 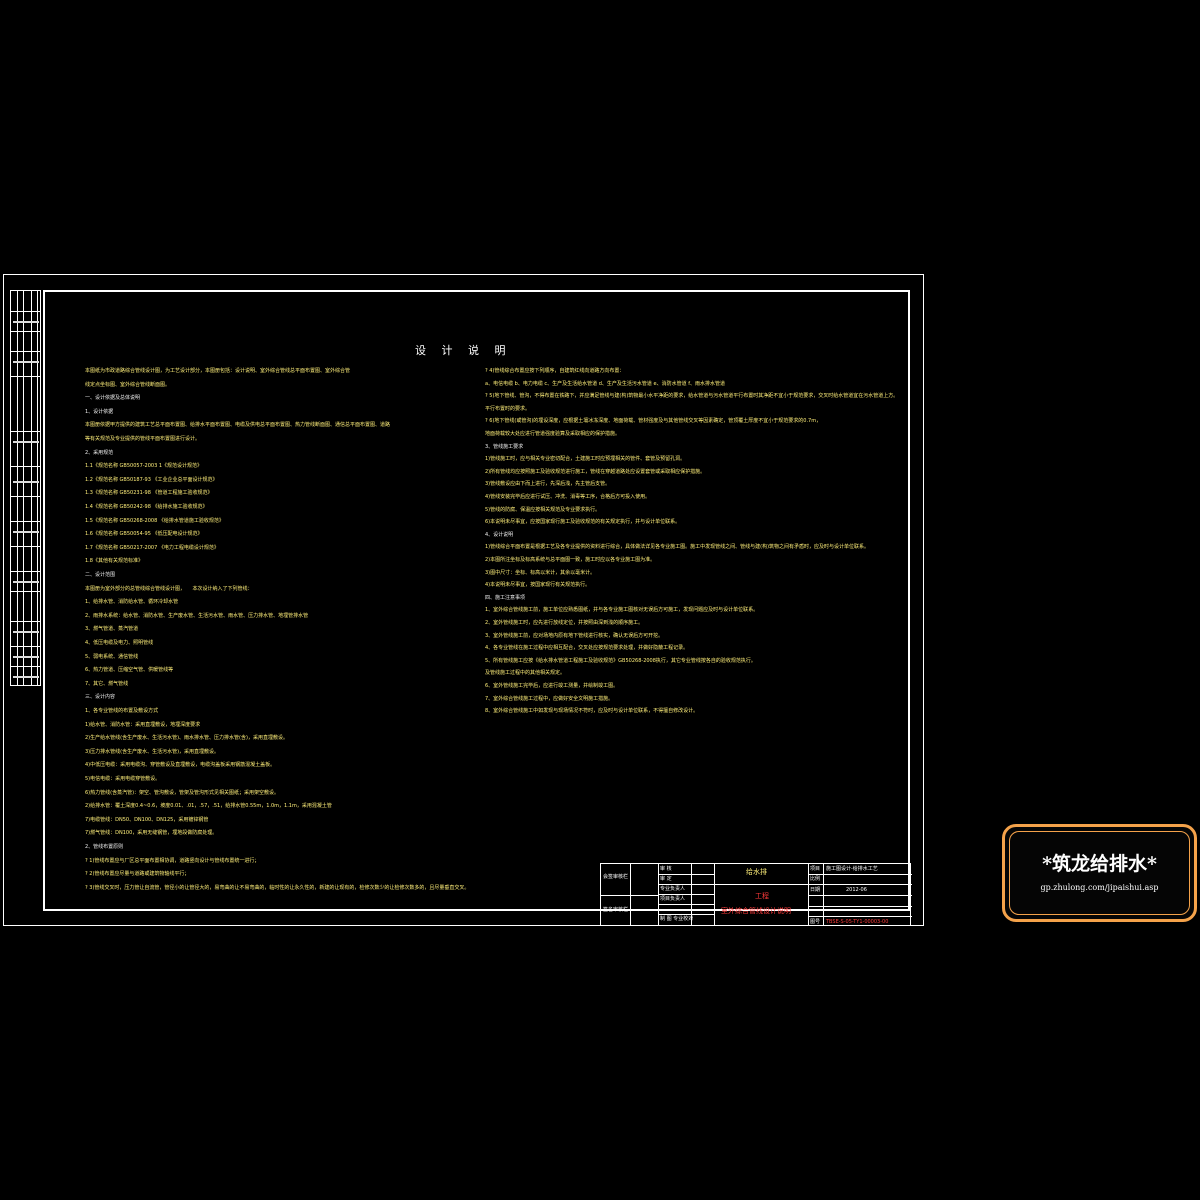 What do you see at coordinates (143, 724) in the screenshot?
I see `note-line: 1)给水管、消防水管：采用直埋敷设，地埋深度要求` at bounding box center [143, 724].